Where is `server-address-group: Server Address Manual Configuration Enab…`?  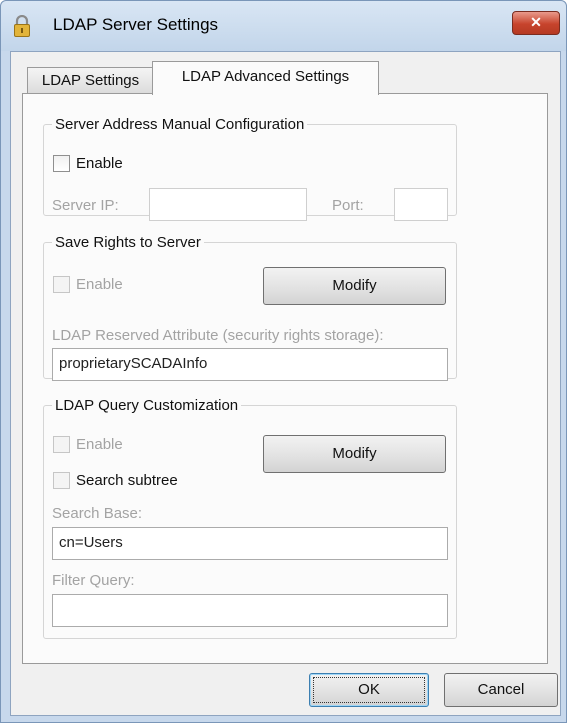 server-address-group: Server Address Manual Configuration Enab… is located at coordinates (250, 168).